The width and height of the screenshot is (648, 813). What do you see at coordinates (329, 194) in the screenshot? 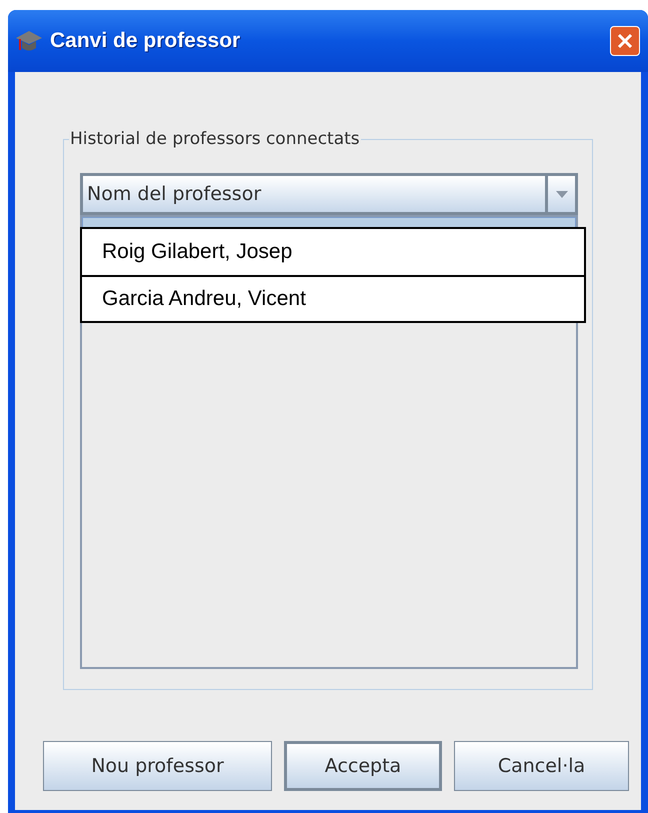
I see `name-dropdown: Nom del professor` at bounding box center [329, 194].